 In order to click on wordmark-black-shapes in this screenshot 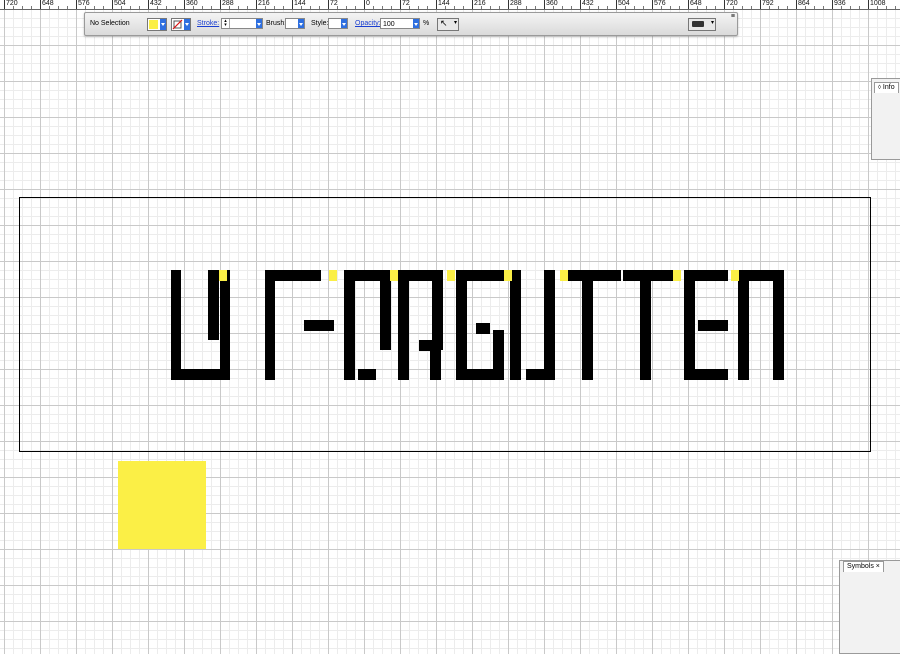, I will do `click(477, 325)`.